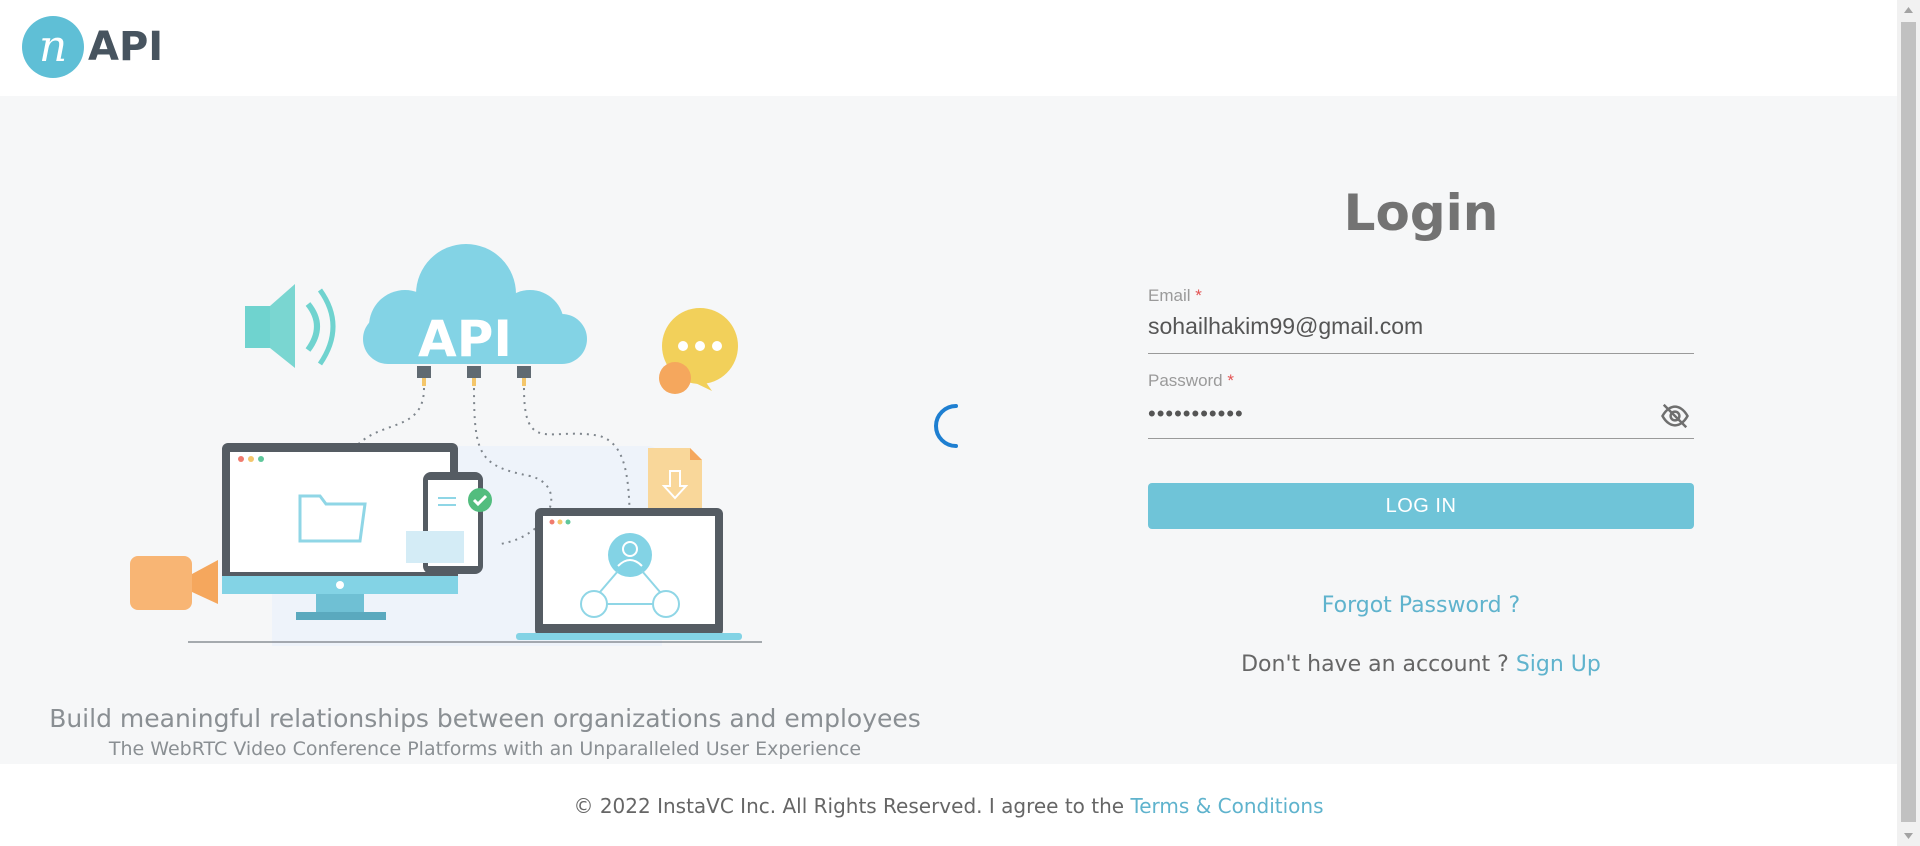  Describe the element at coordinates (1675, 416) in the screenshot. I see `eye-off-icon` at that location.